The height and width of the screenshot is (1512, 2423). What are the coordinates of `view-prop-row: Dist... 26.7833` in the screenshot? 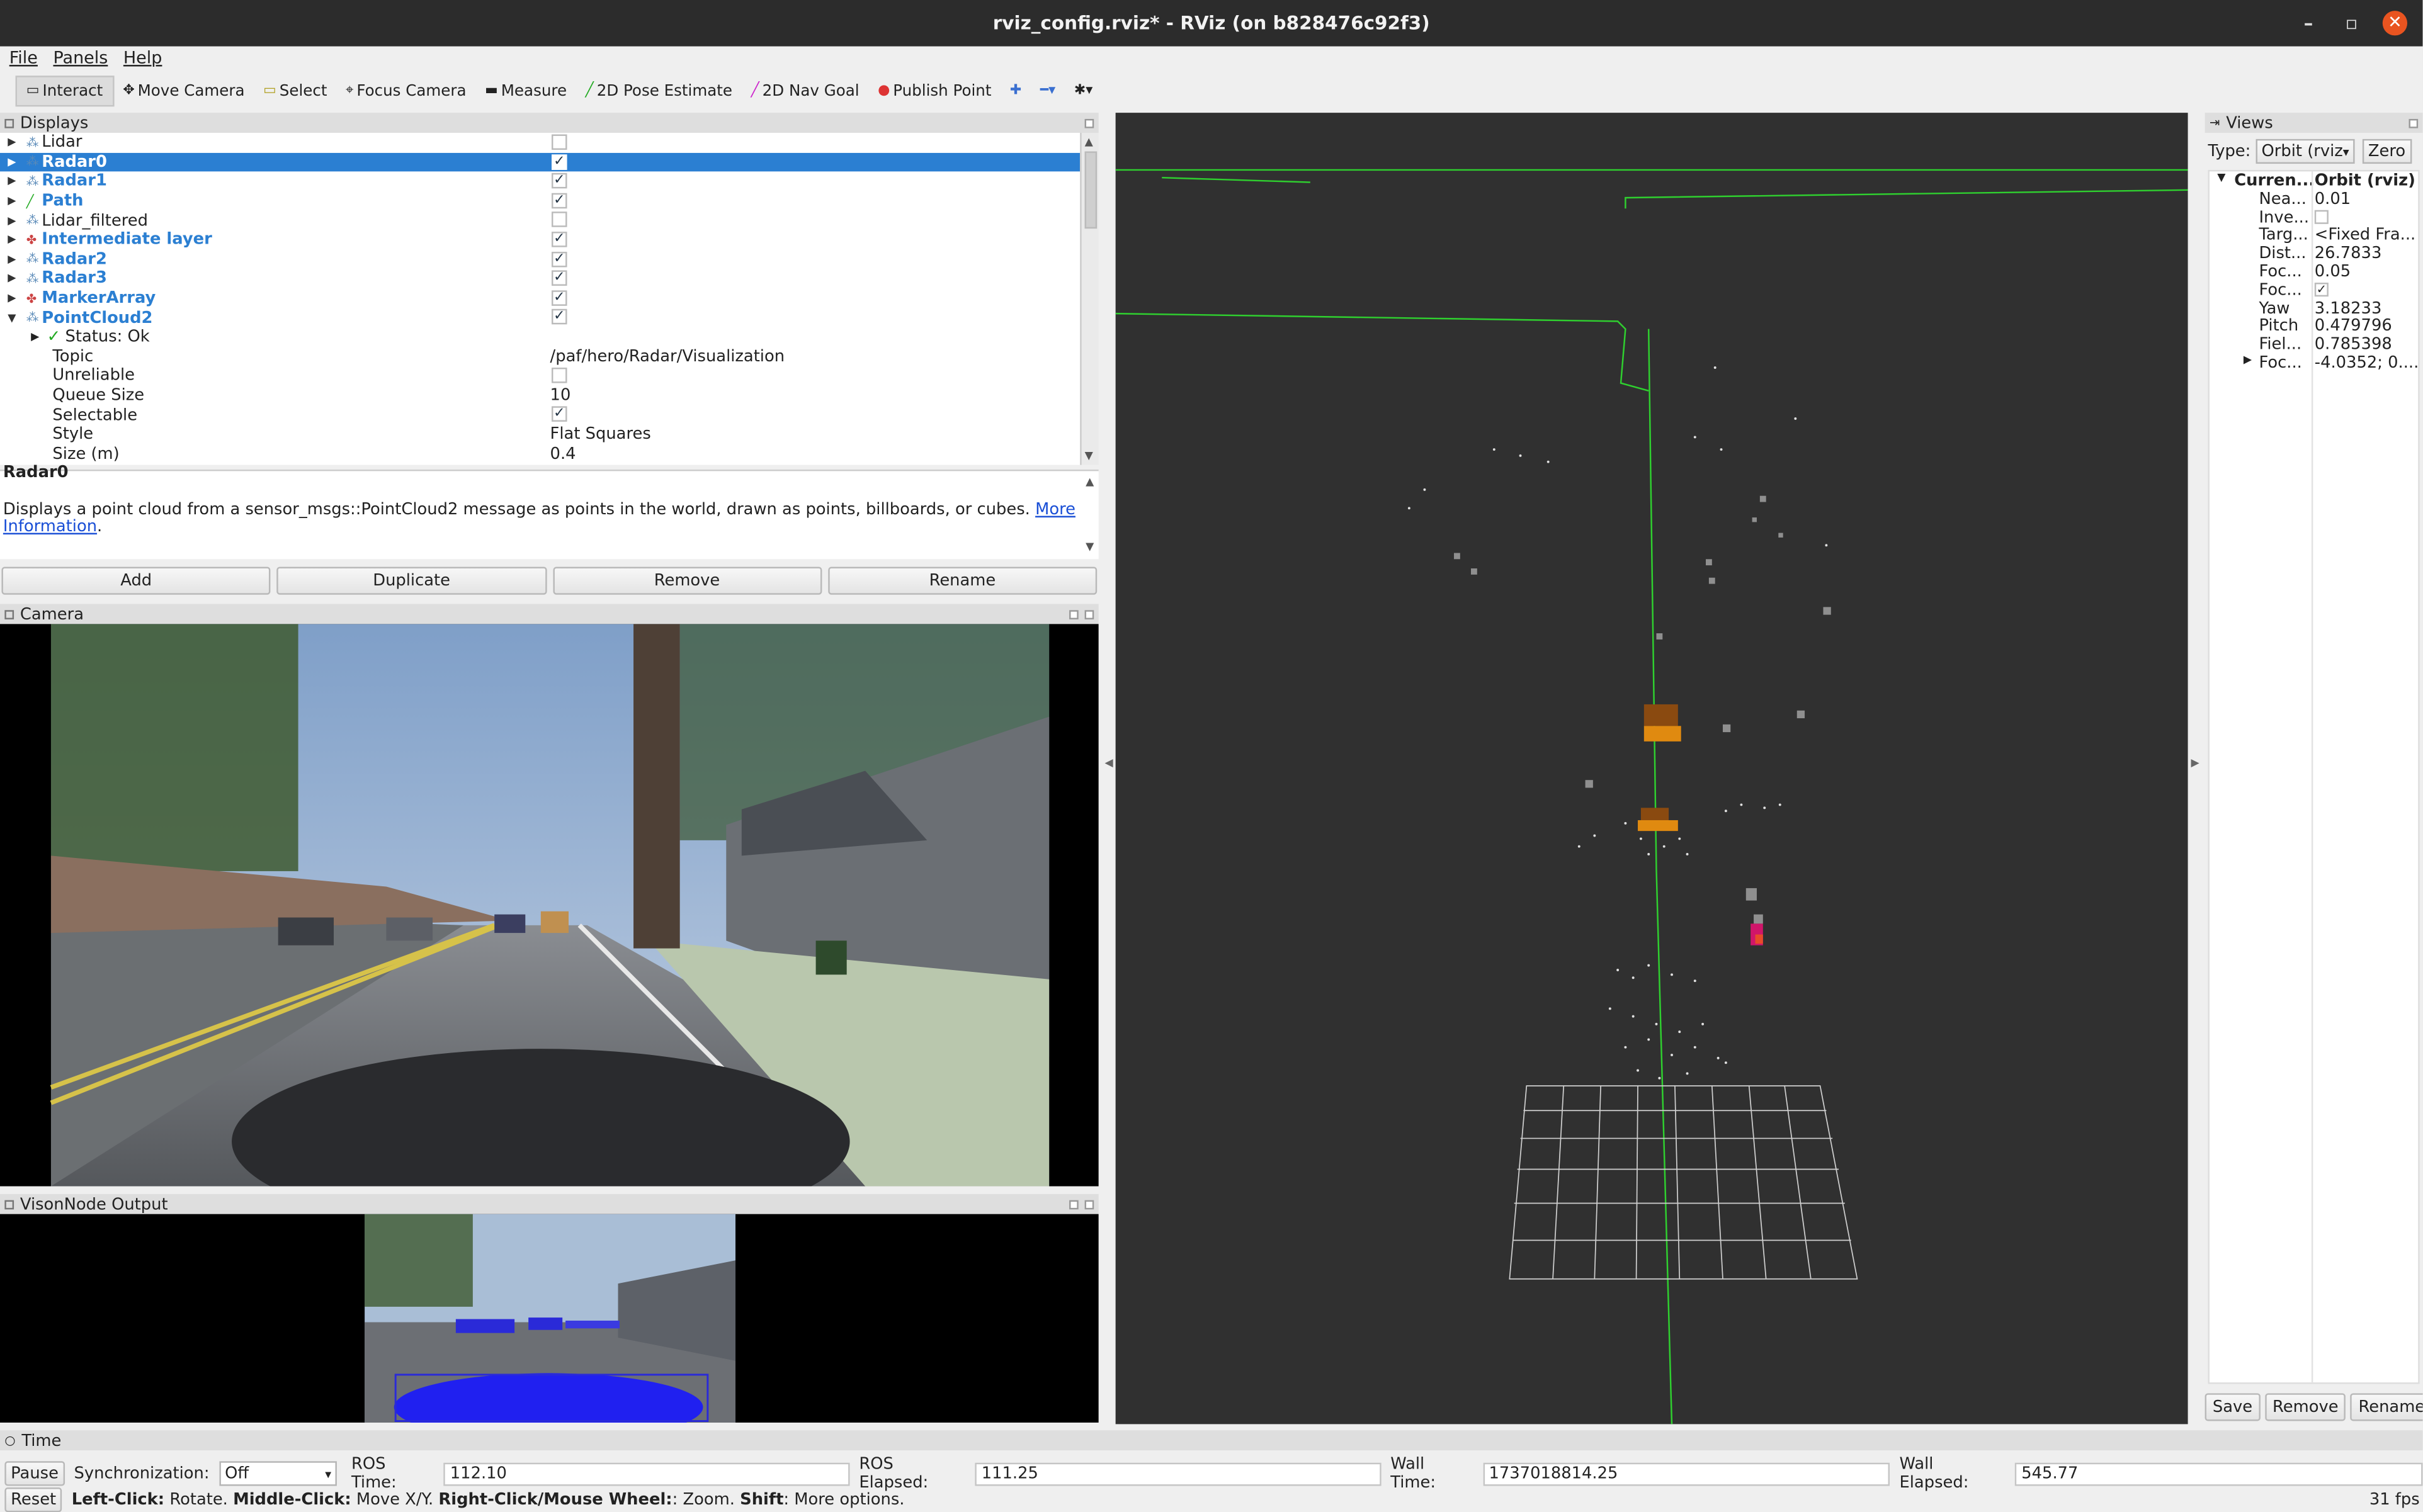 It's located at (2314, 253).